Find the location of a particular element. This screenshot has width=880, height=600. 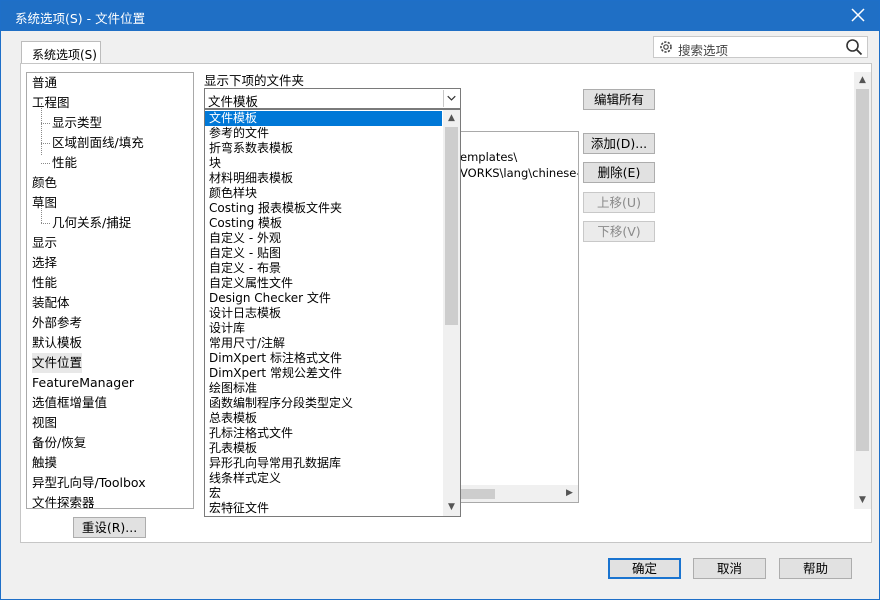

delete-button: 删除(E) is located at coordinates (619, 172).